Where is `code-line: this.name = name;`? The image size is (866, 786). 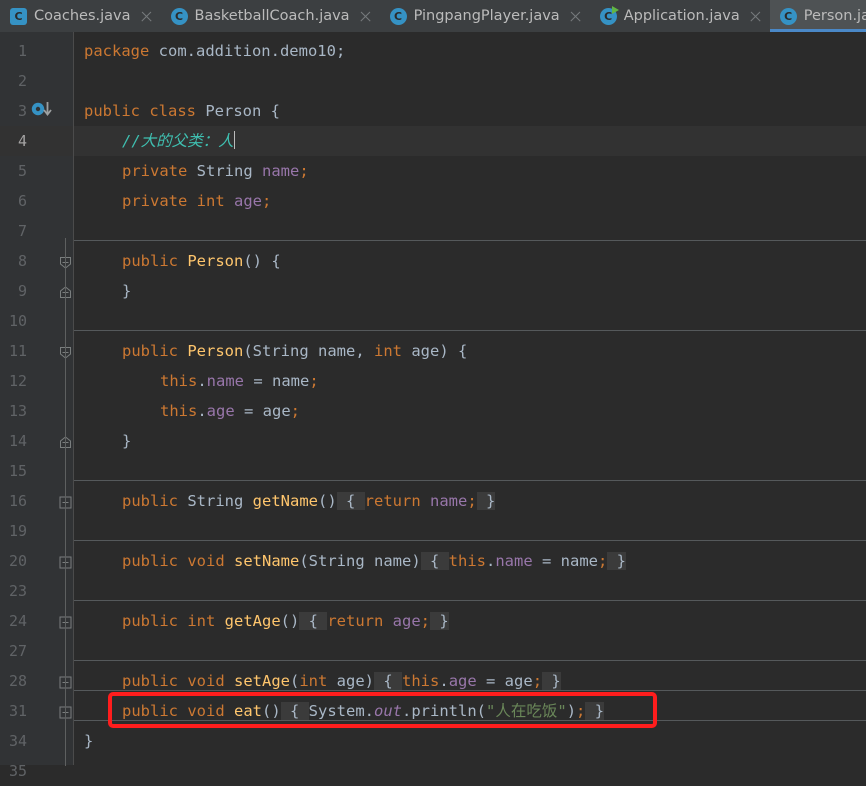
code-line: this.name = name; is located at coordinates (239, 381).